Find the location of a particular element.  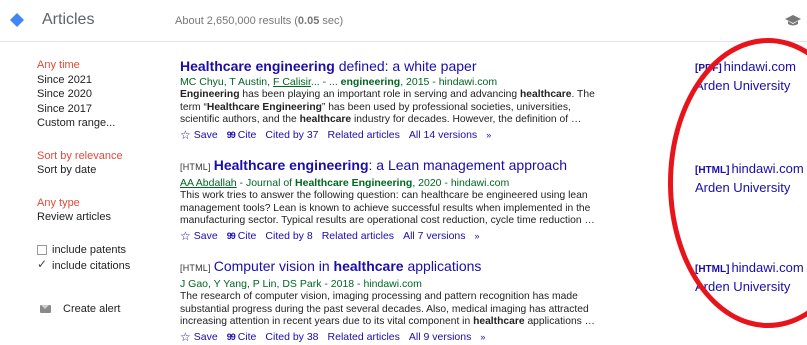

author-link: F Calisir is located at coordinates (292, 82).